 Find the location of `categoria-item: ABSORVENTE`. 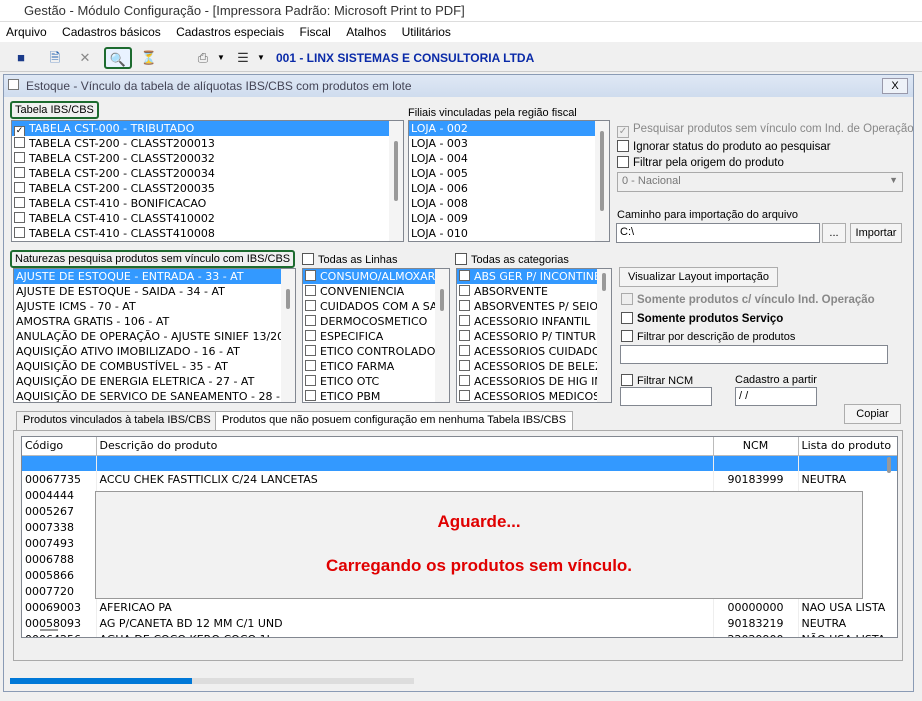

categoria-item: ABSORVENTE is located at coordinates (534, 291).